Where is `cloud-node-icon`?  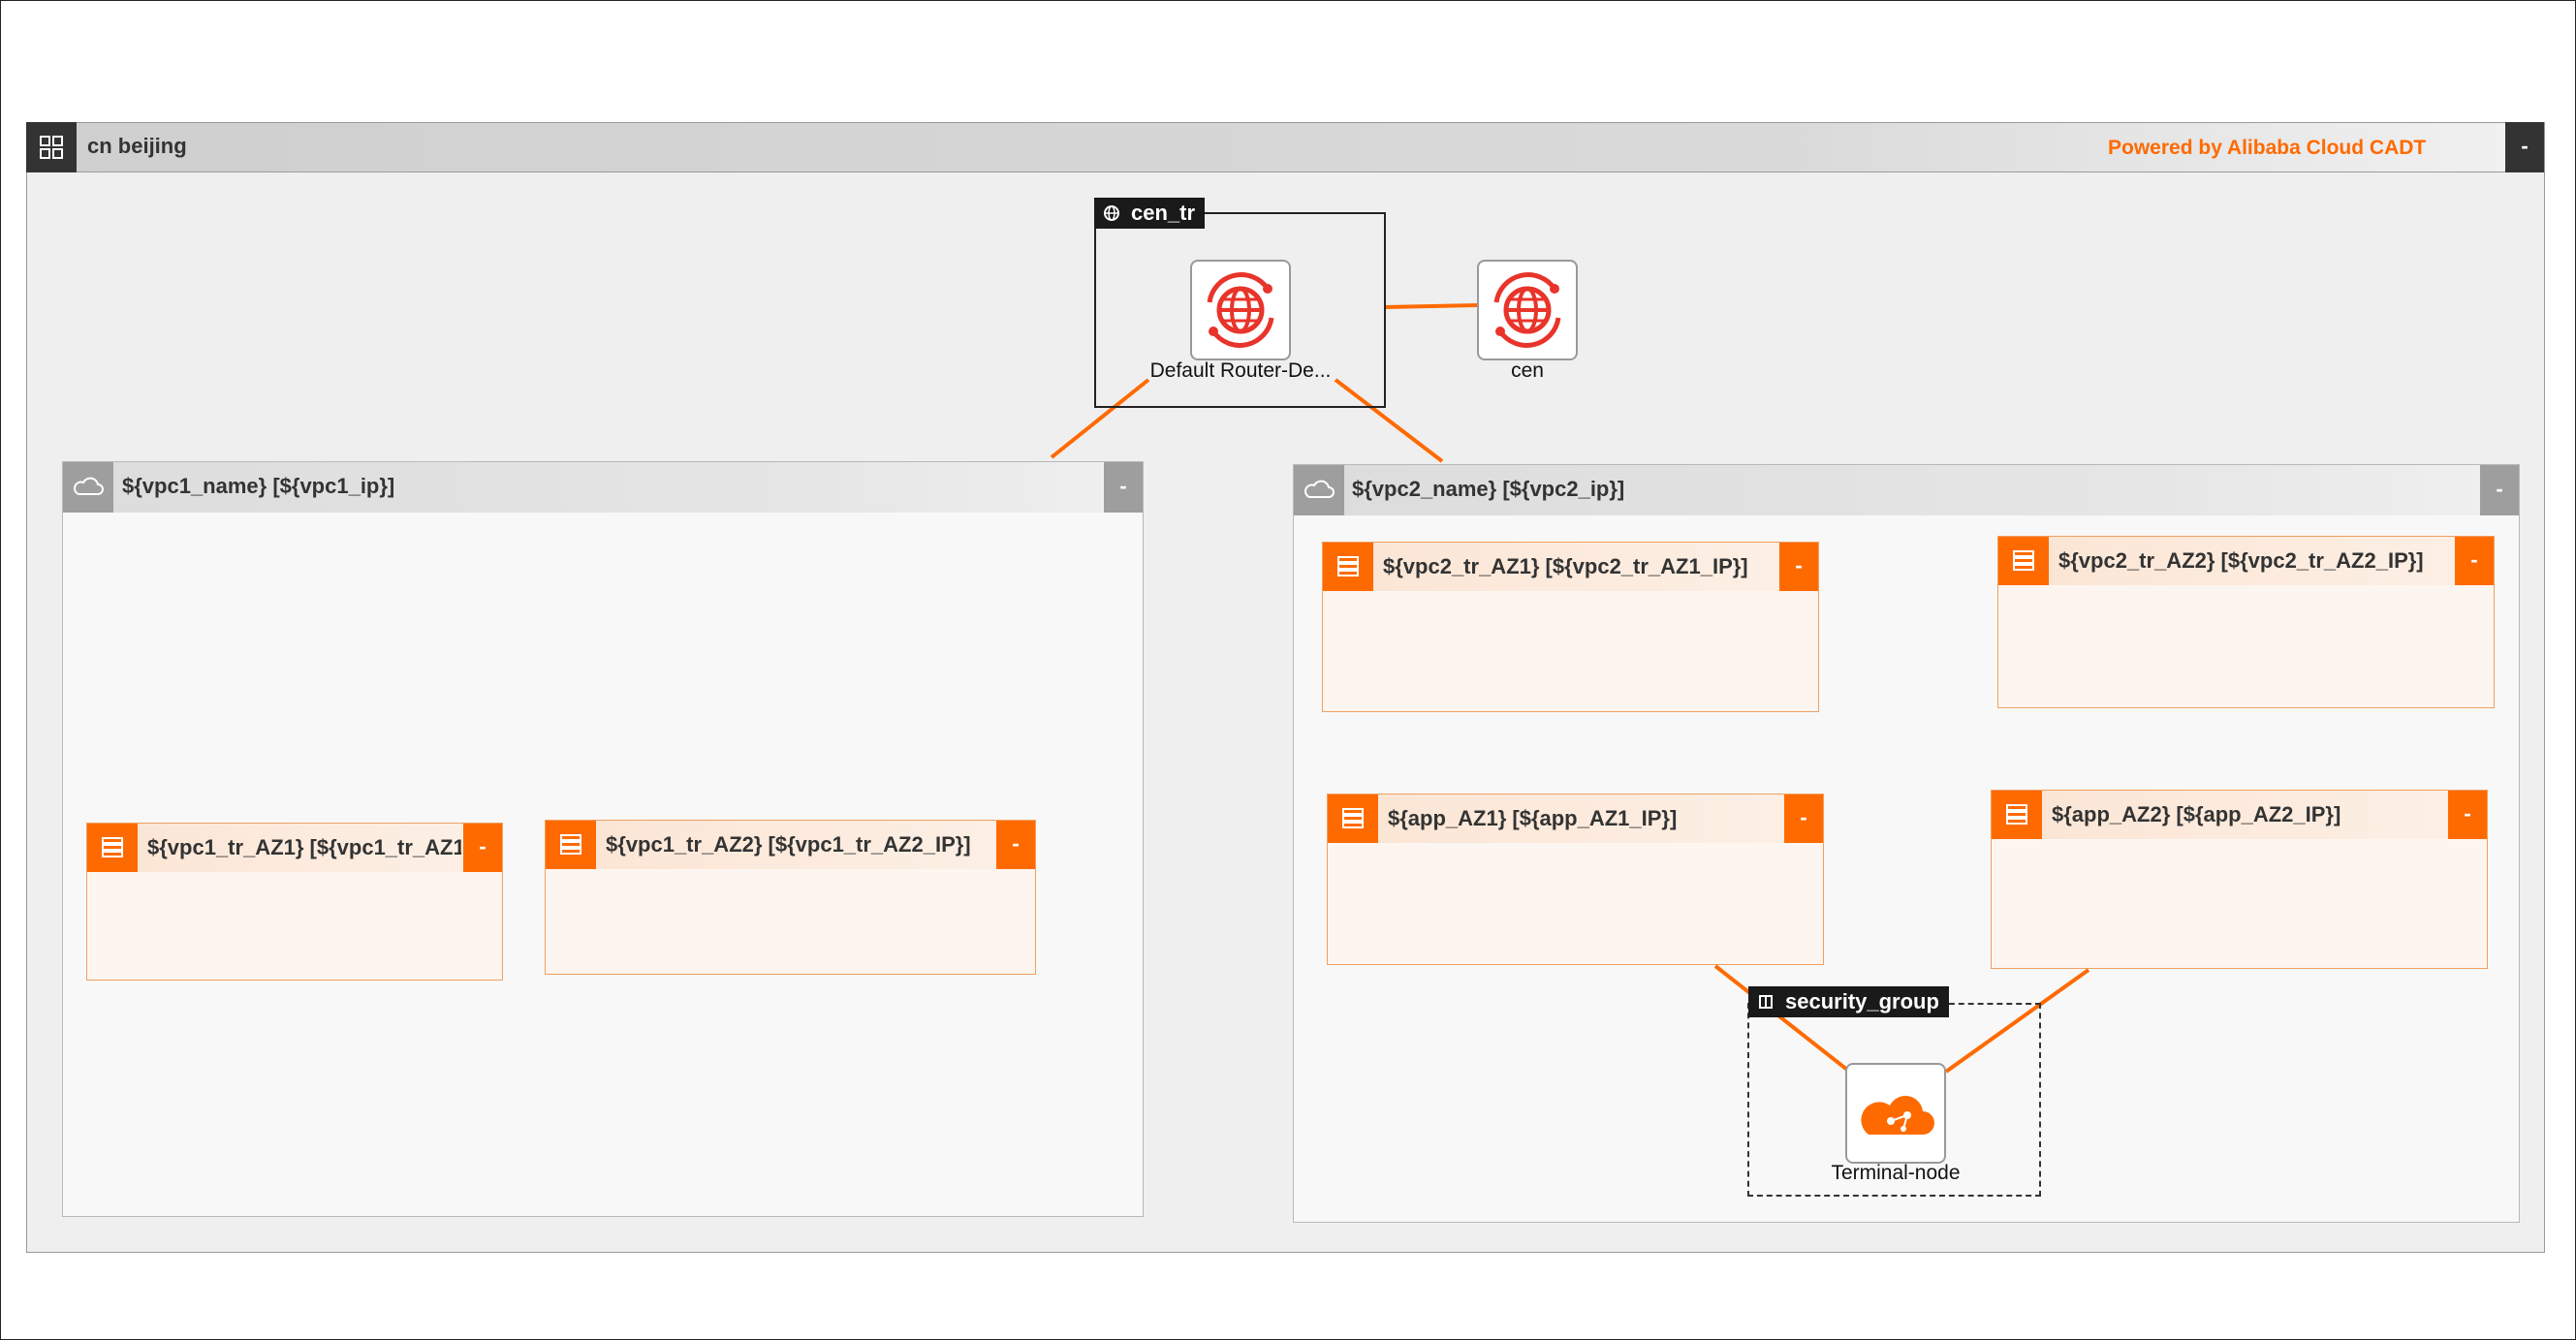
cloud-node-icon is located at coordinates (1897, 1116).